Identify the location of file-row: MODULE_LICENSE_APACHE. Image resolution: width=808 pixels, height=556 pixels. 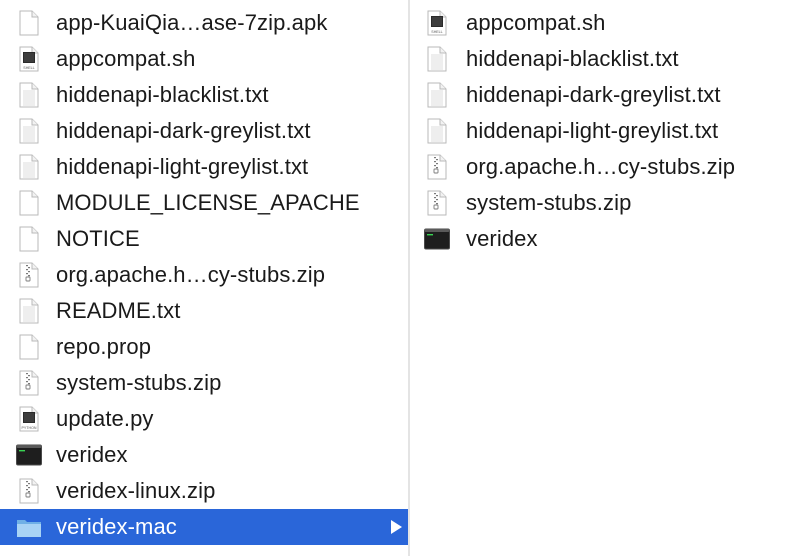
(204, 203).